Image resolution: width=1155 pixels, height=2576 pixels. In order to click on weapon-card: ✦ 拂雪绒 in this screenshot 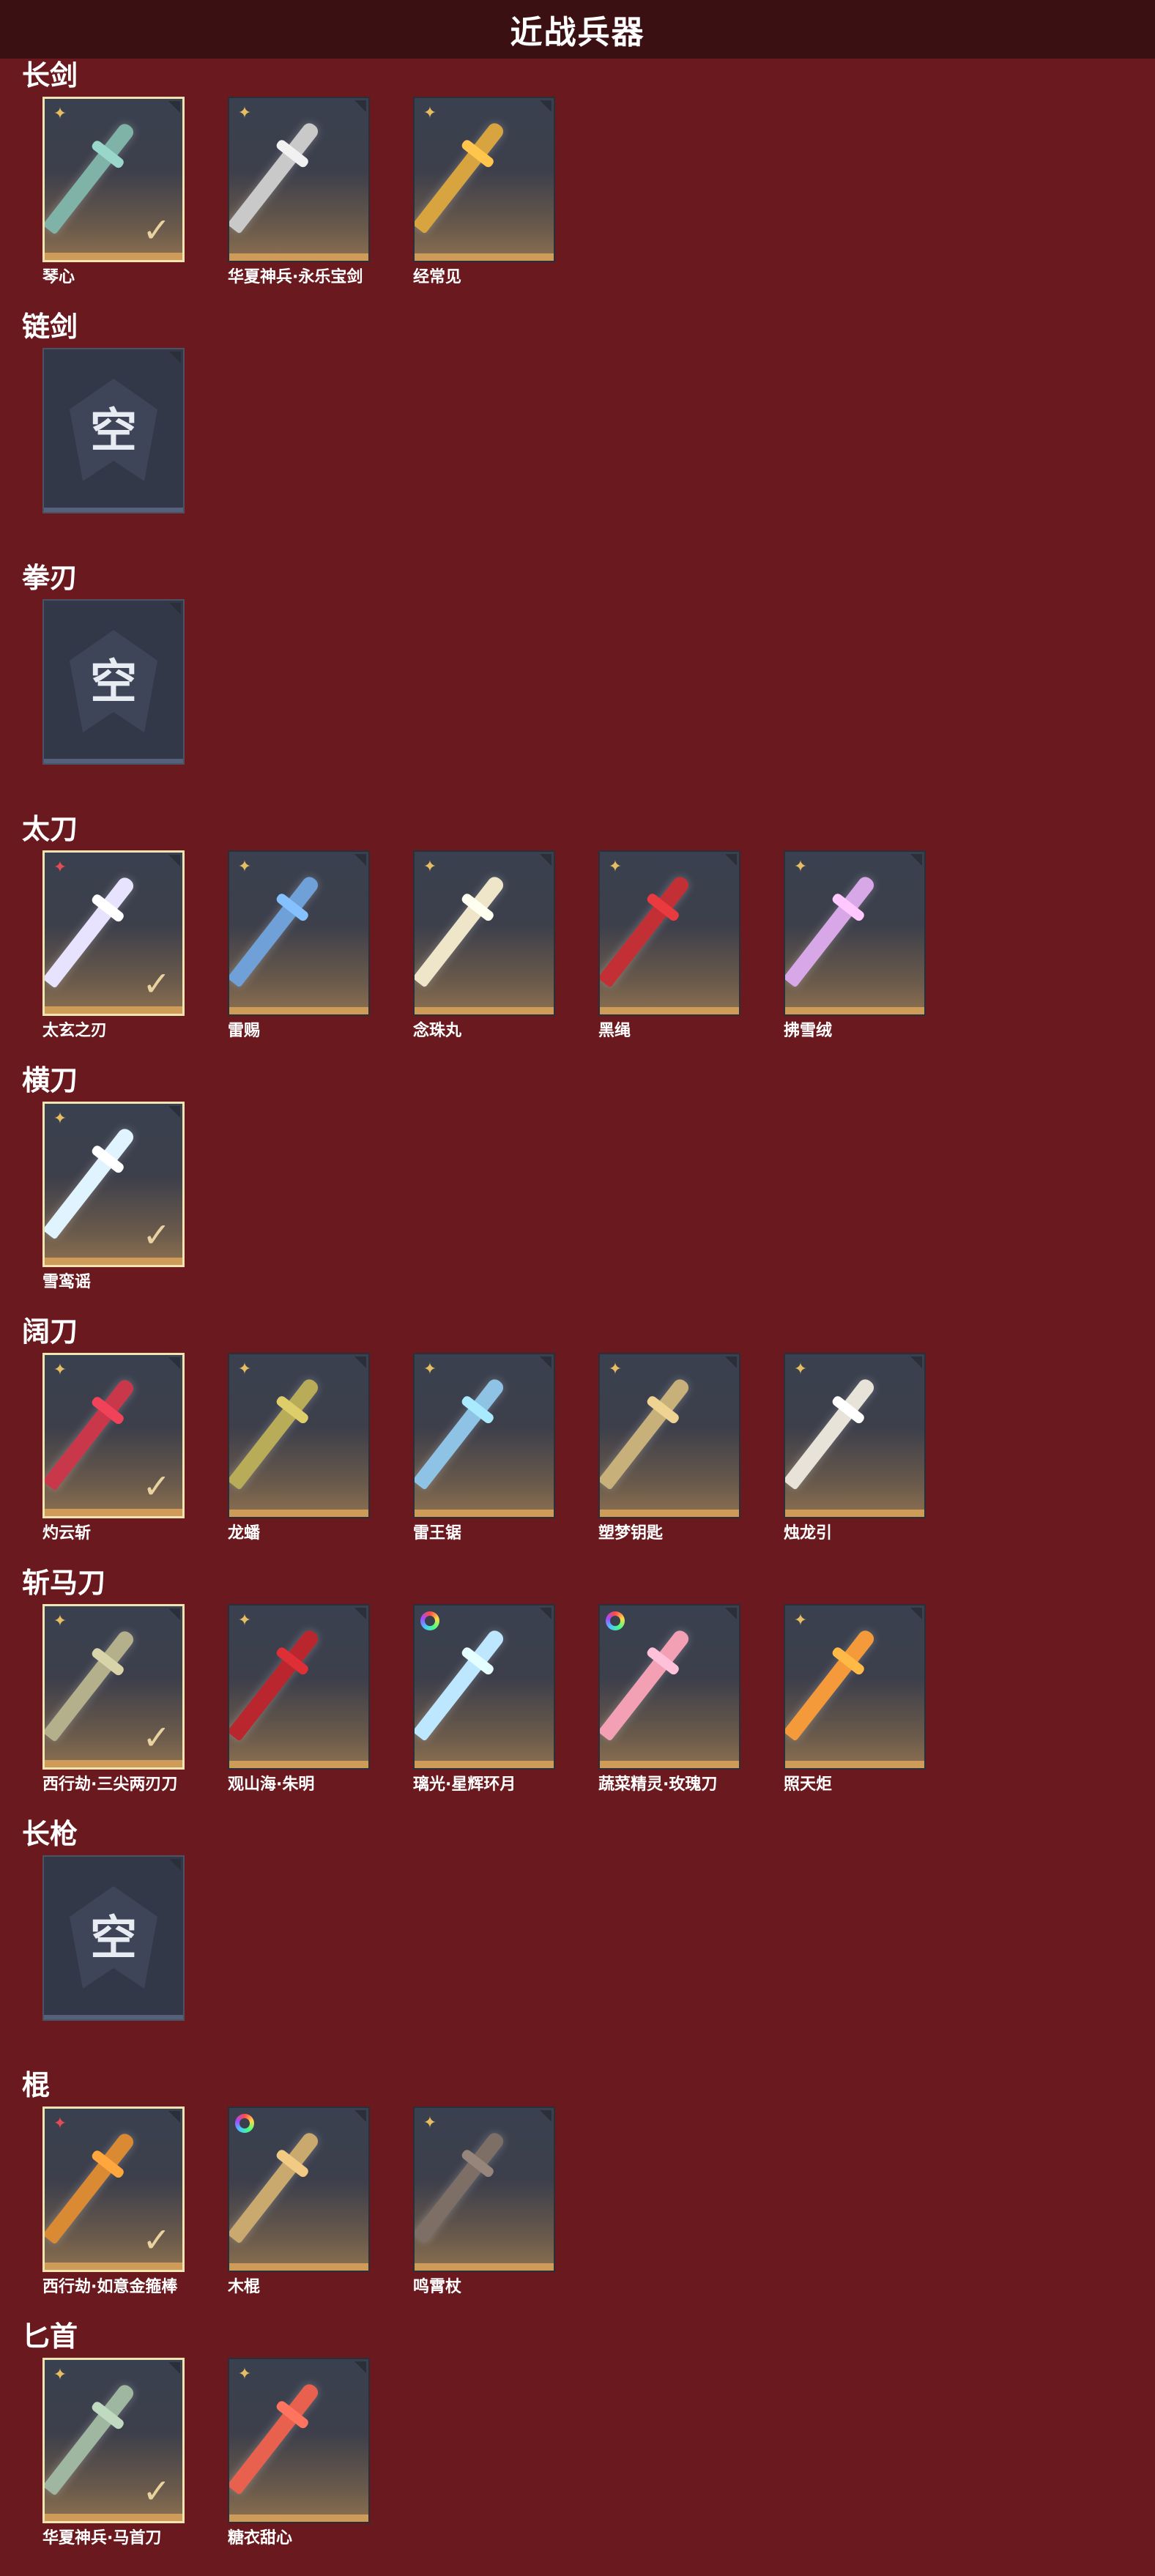, I will do `click(855, 945)`.